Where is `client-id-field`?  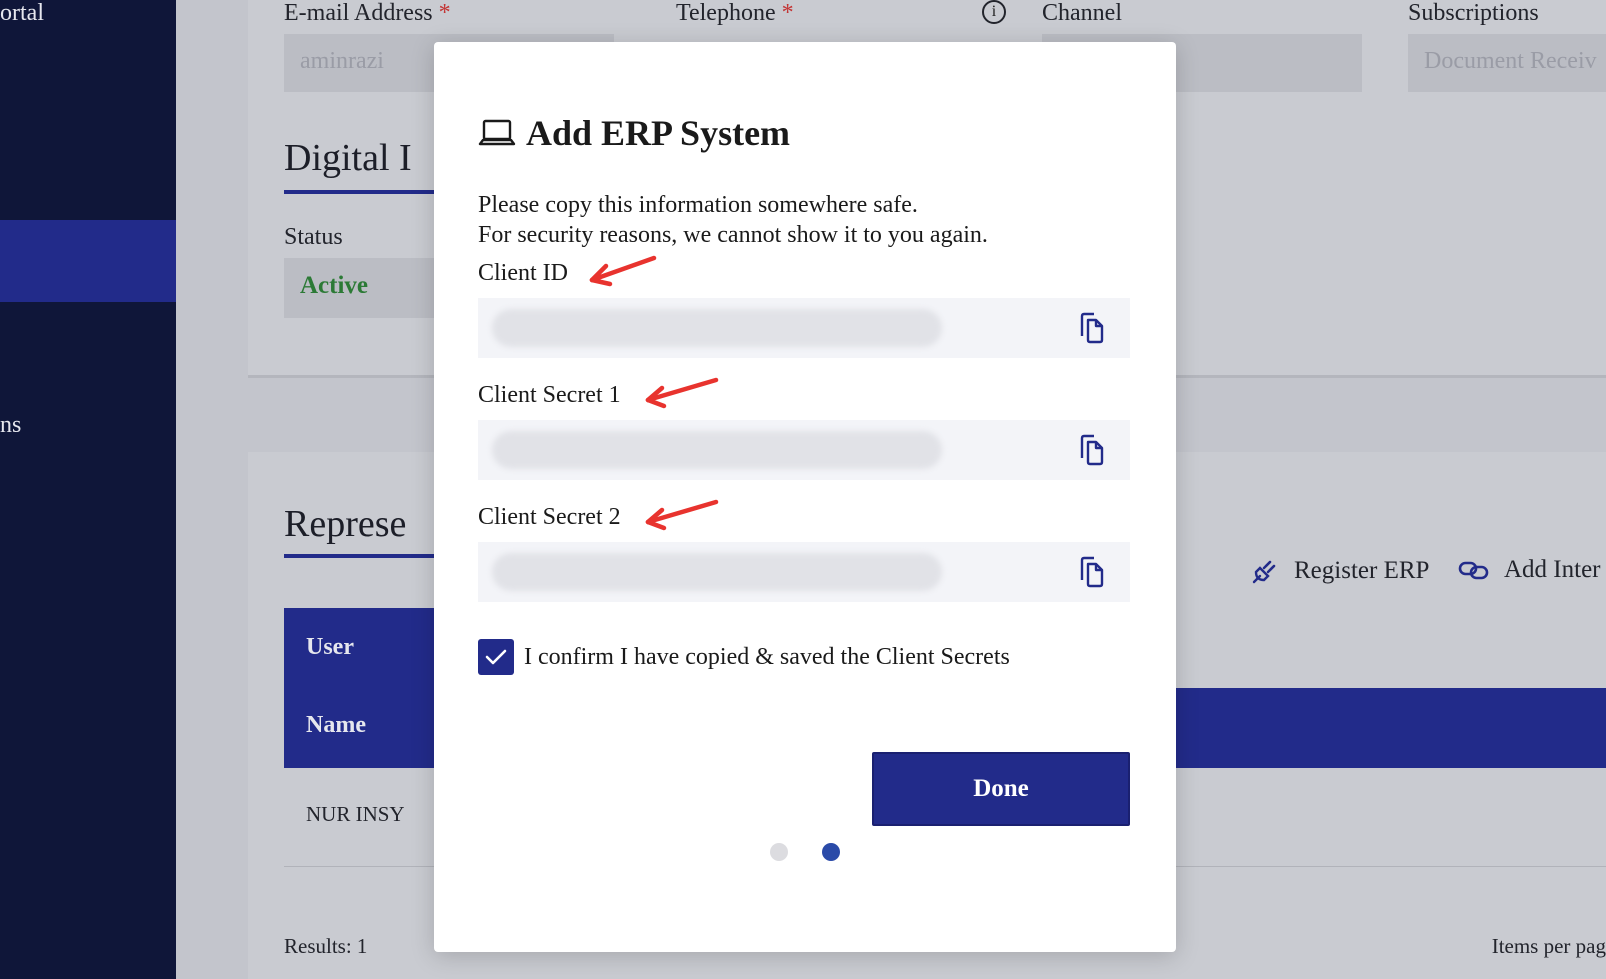
client-id-field is located at coordinates (804, 328).